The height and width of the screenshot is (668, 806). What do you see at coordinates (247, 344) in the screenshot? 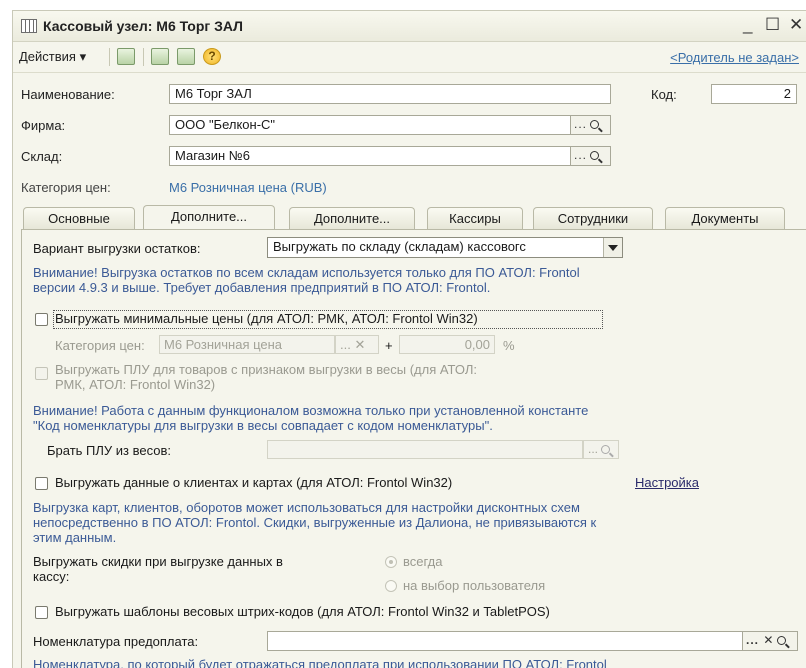
I see `min-price-category-field: М6 Розничная цена` at bounding box center [247, 344].